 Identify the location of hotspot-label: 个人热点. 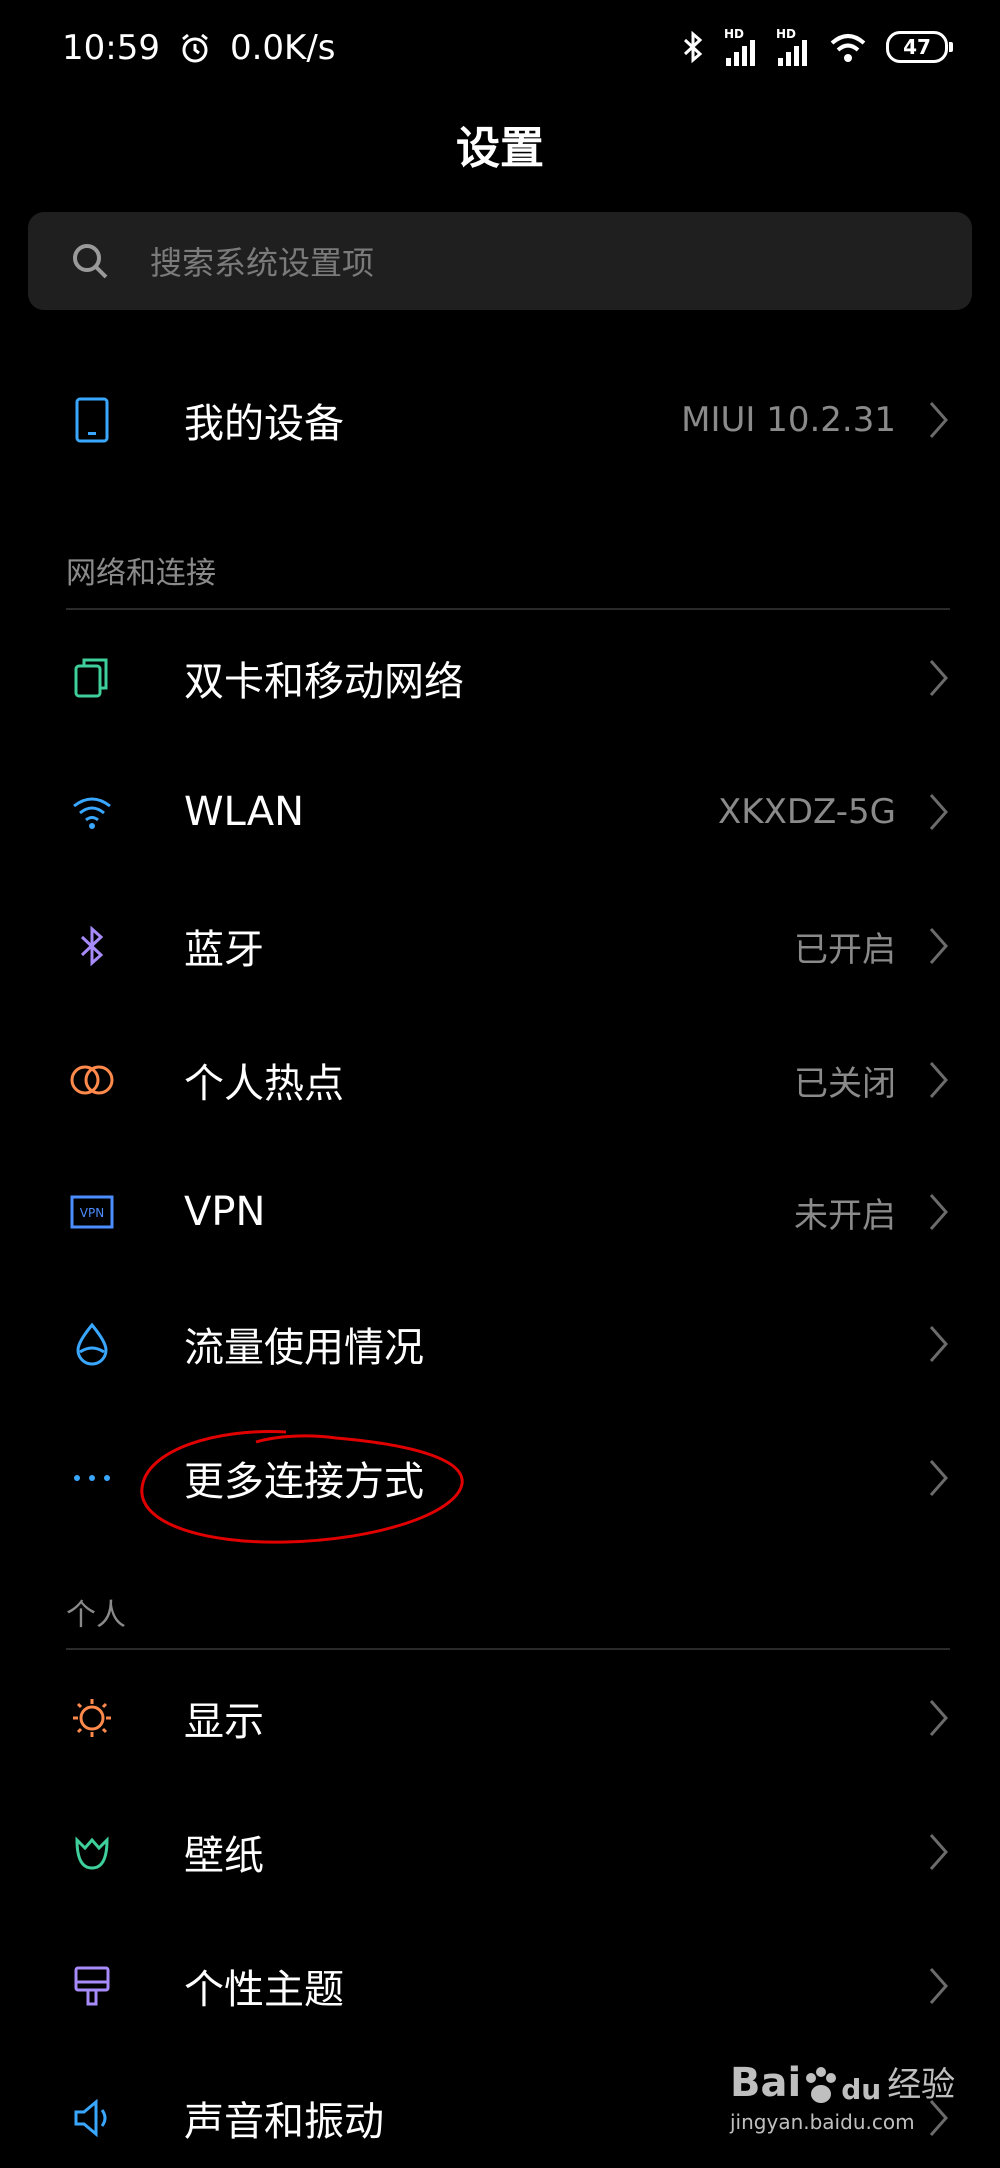
(264, 1084).